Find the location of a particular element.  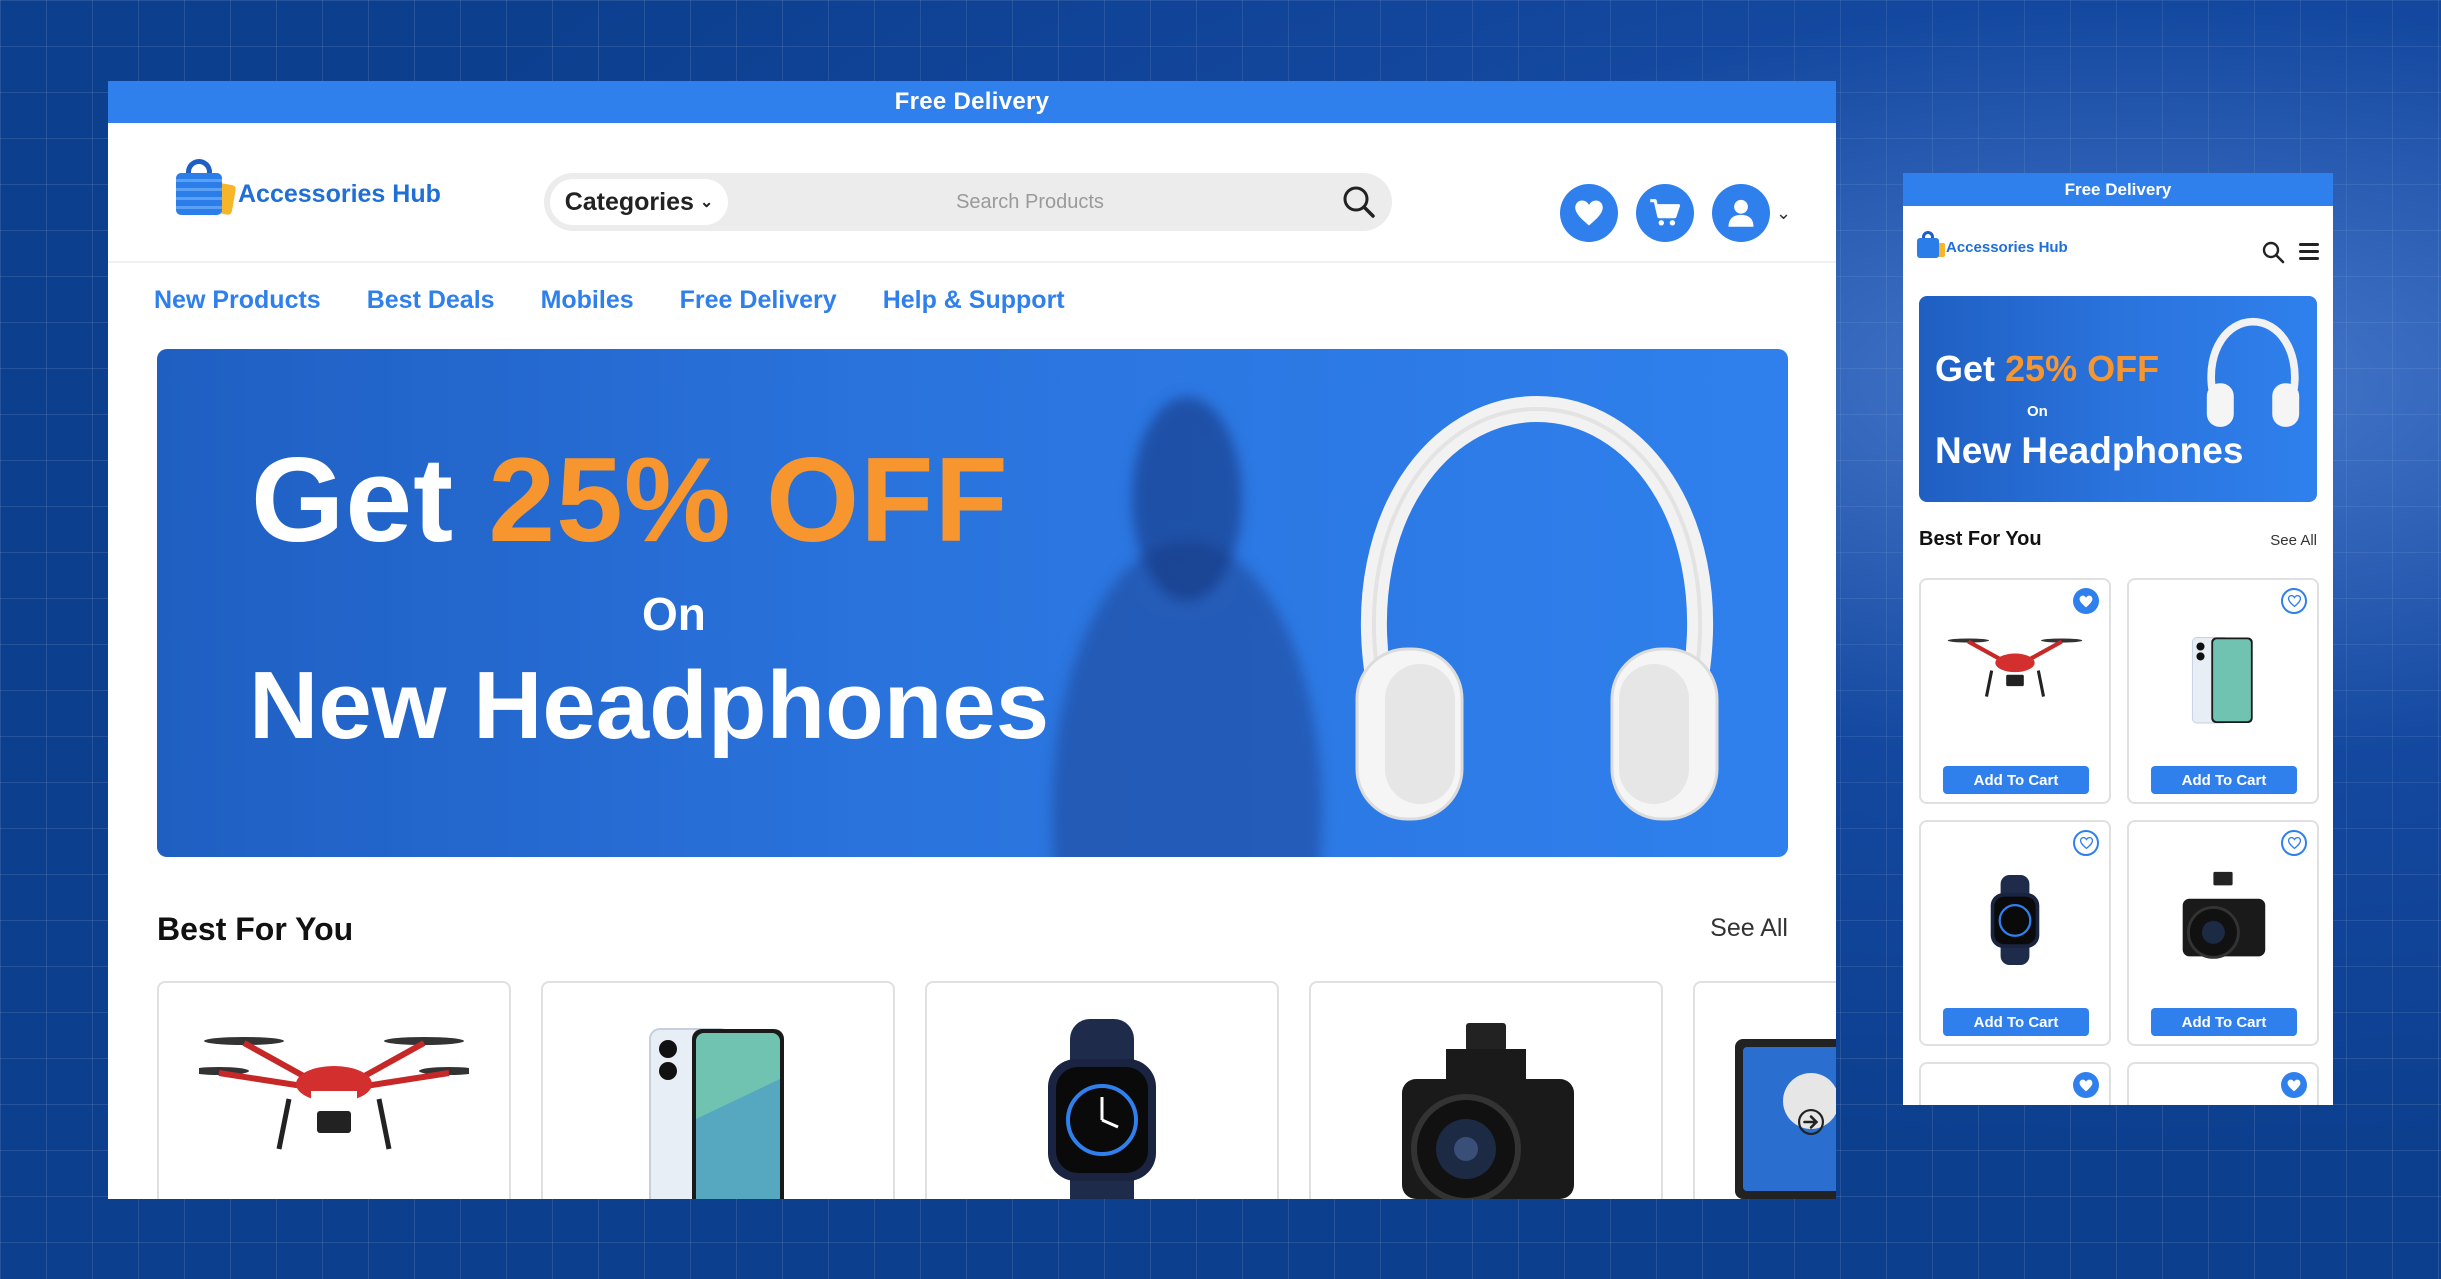

cart-button is located at coordinates (1665, 213).